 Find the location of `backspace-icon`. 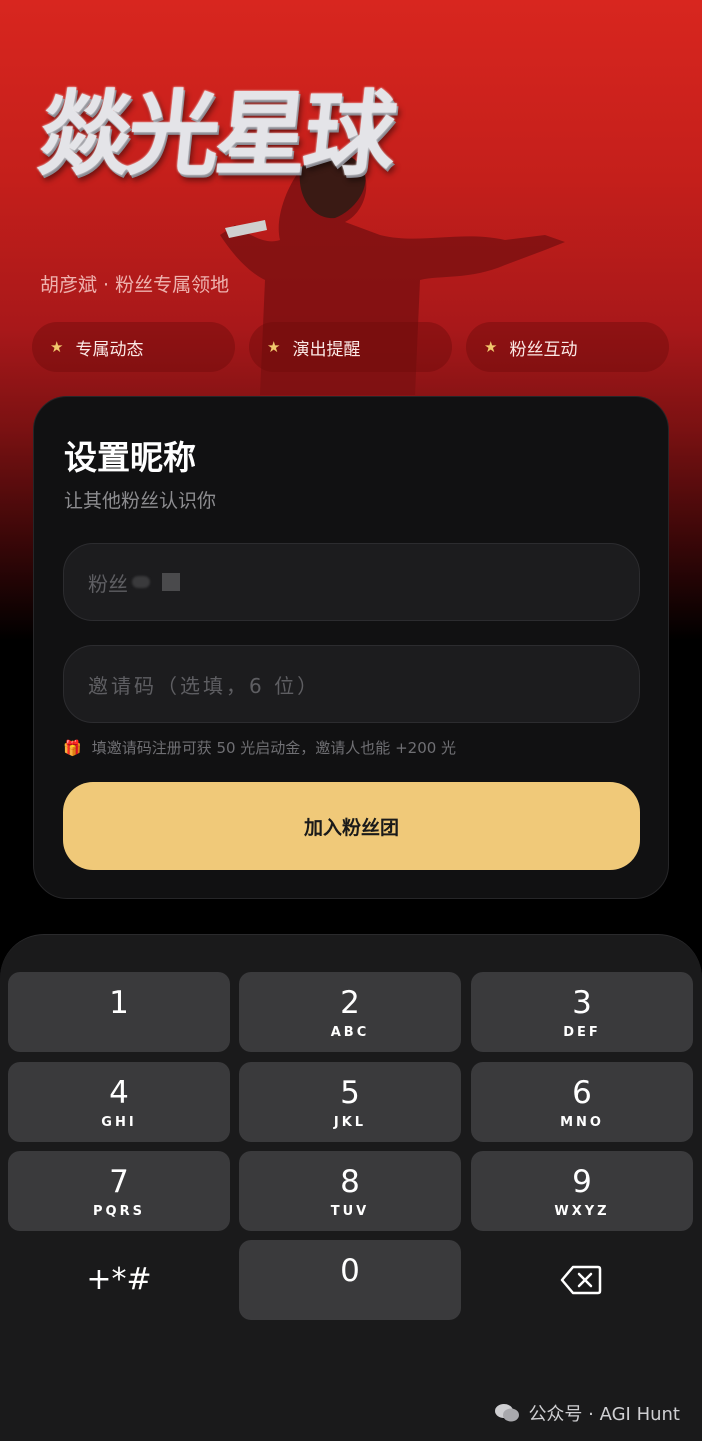

backspace-icon is located at coordinates (581, 1280).